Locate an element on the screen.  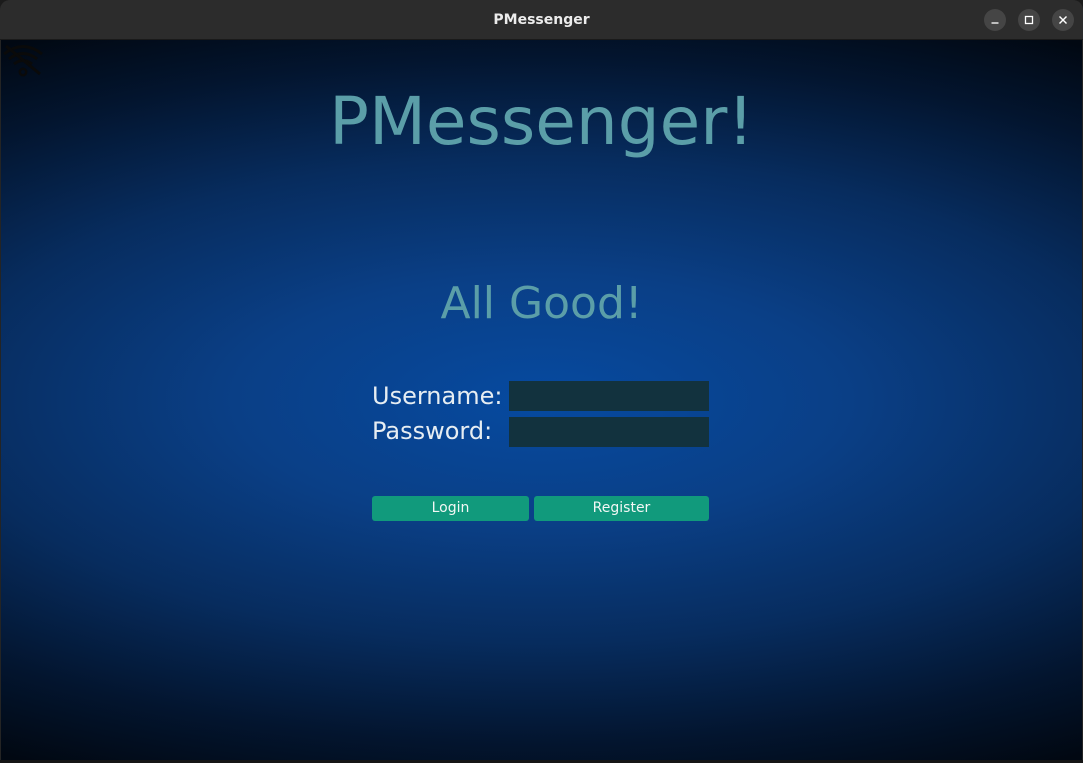
app-heading: PMessenger! is located at coordinates (541, 121).